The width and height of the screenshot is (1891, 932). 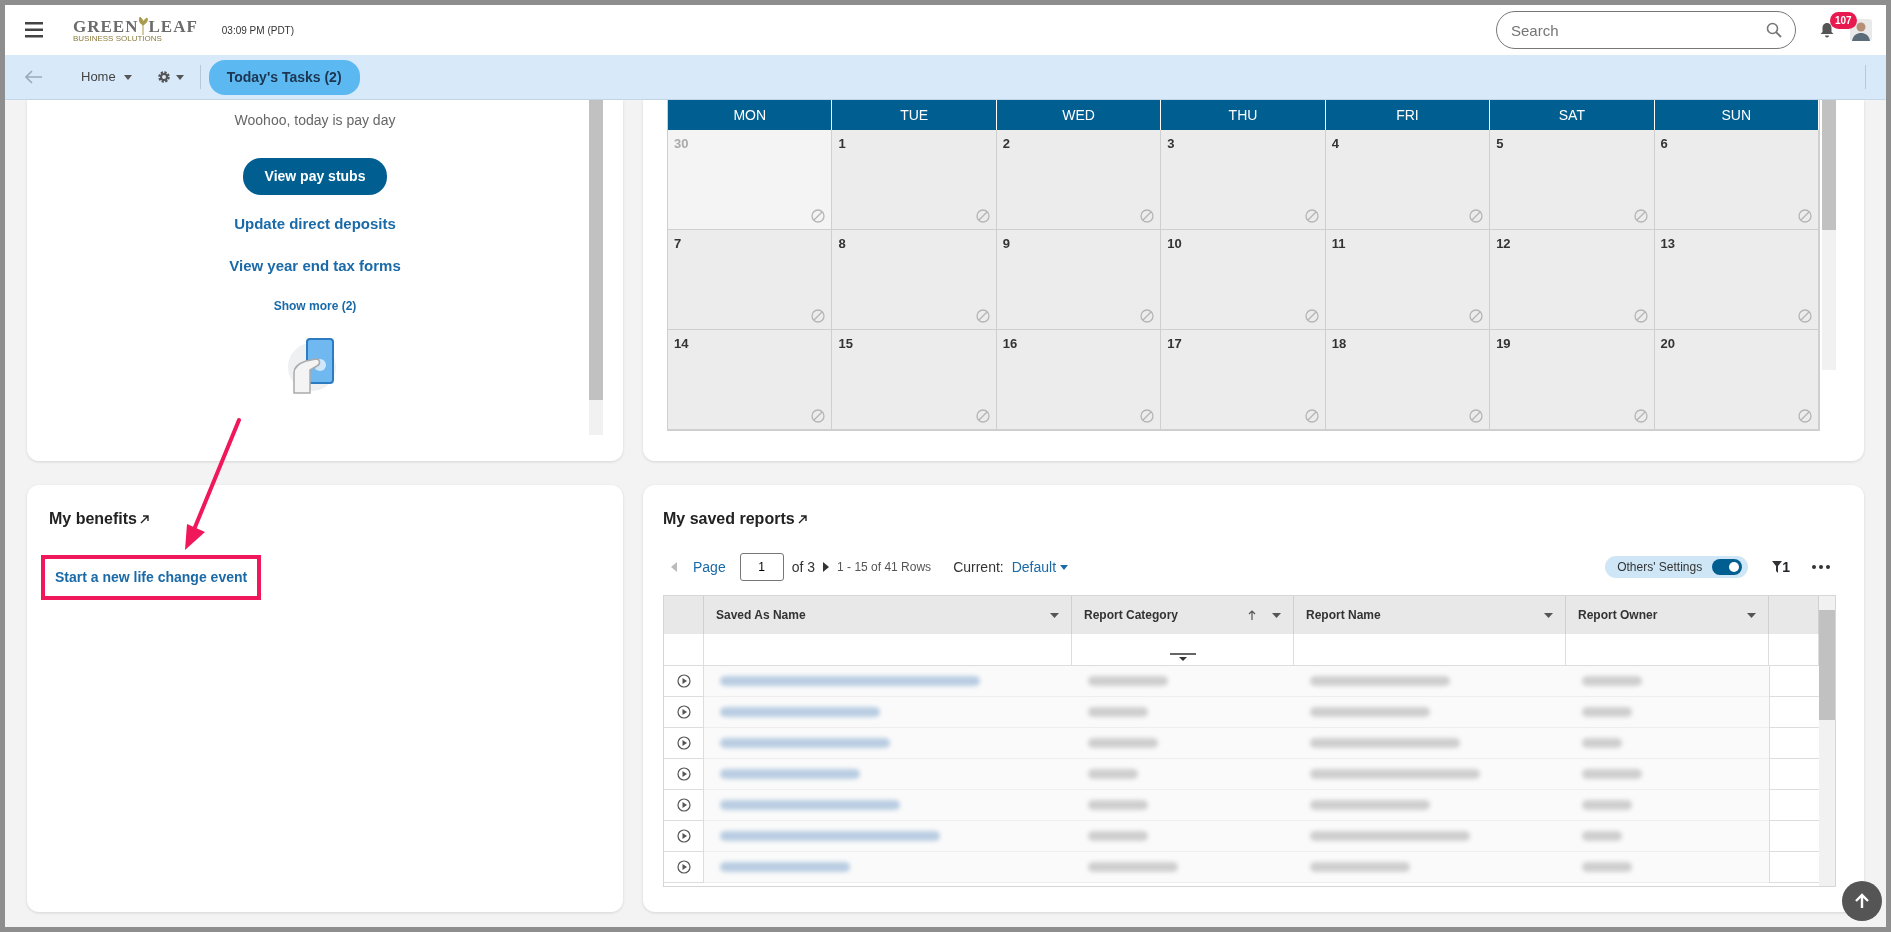 What do you see at coordinates (1677, 567) in the screenshot?
I see `settings-toggle: Others' Settings` at bounding box center [1677, 567].